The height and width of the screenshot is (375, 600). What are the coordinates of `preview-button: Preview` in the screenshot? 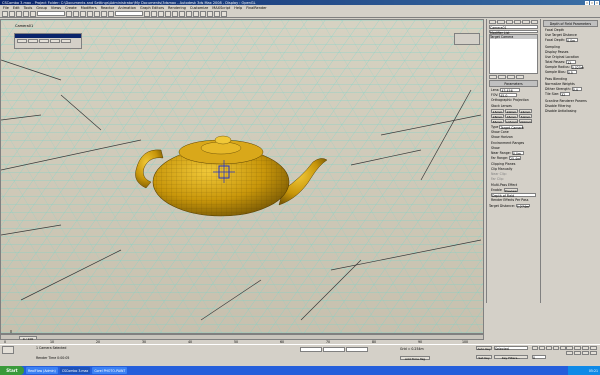 It's located at (510, 190).